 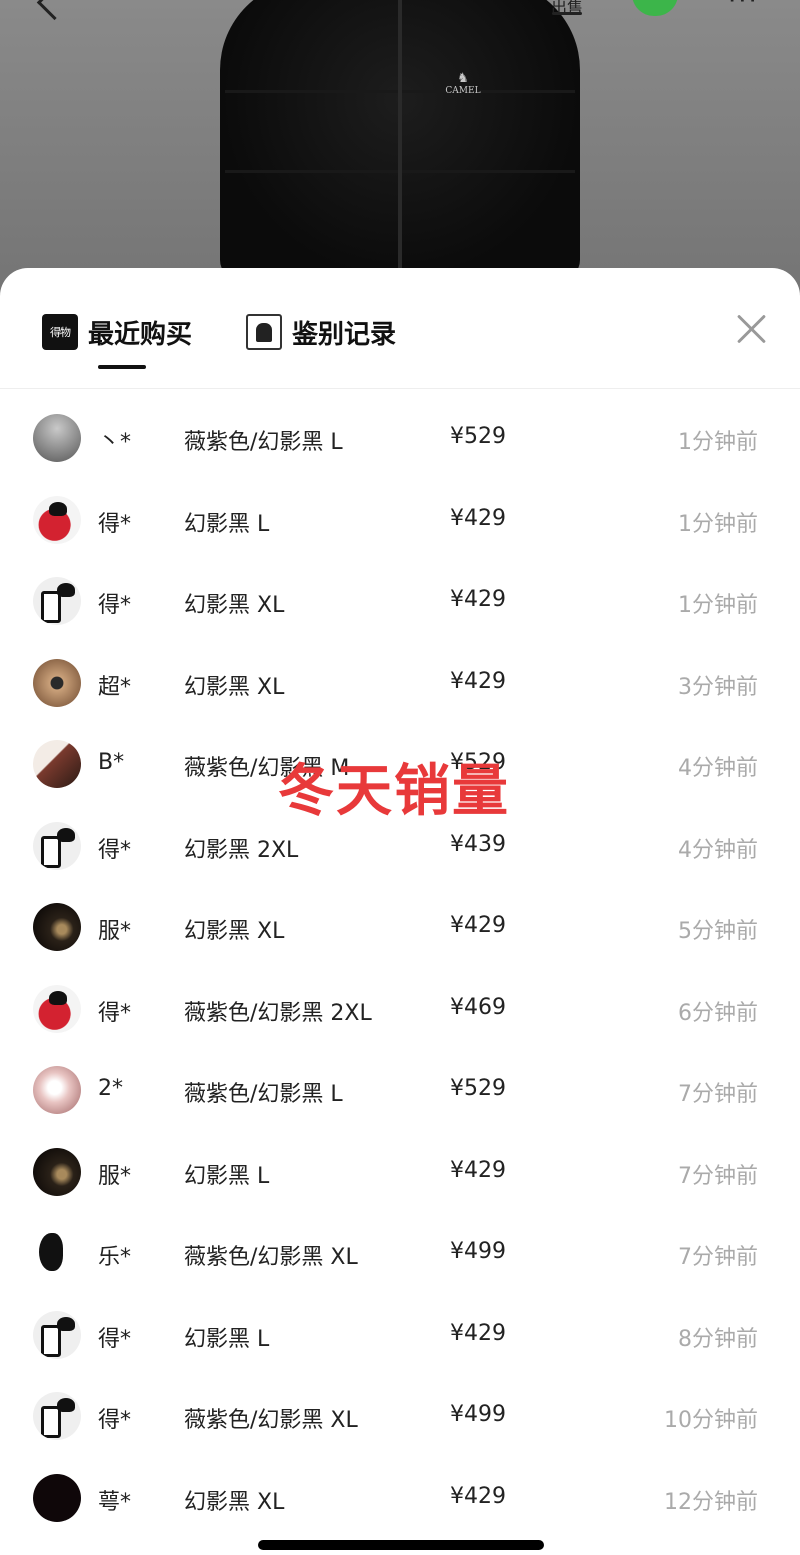 I want to click on tab-label: 鉴别记录, so click(x=344, y=334).